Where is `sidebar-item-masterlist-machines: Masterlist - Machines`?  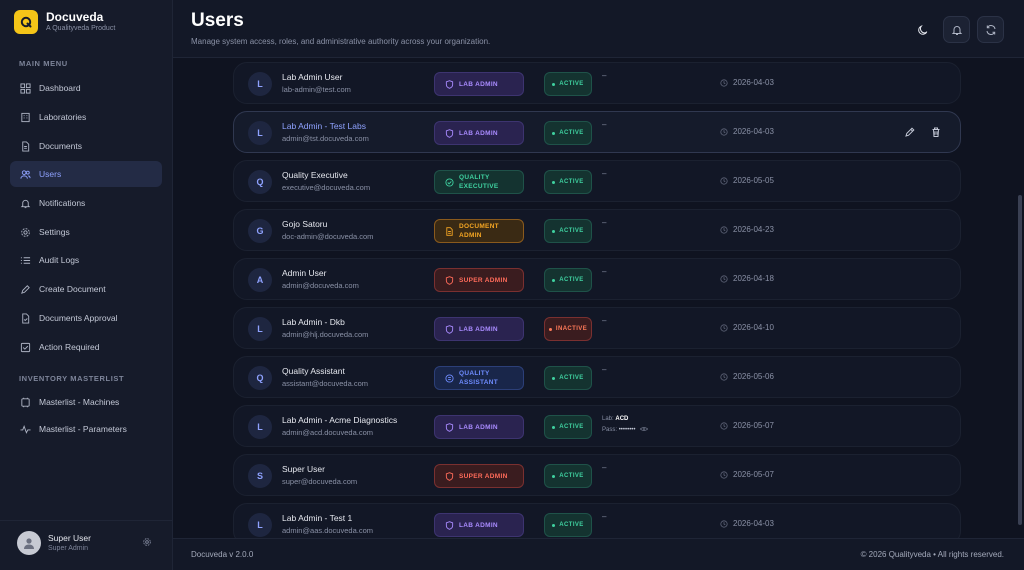 sidebar-item-masterlist-machines: Masterlist - Machines is located at coordinates (86, 402).